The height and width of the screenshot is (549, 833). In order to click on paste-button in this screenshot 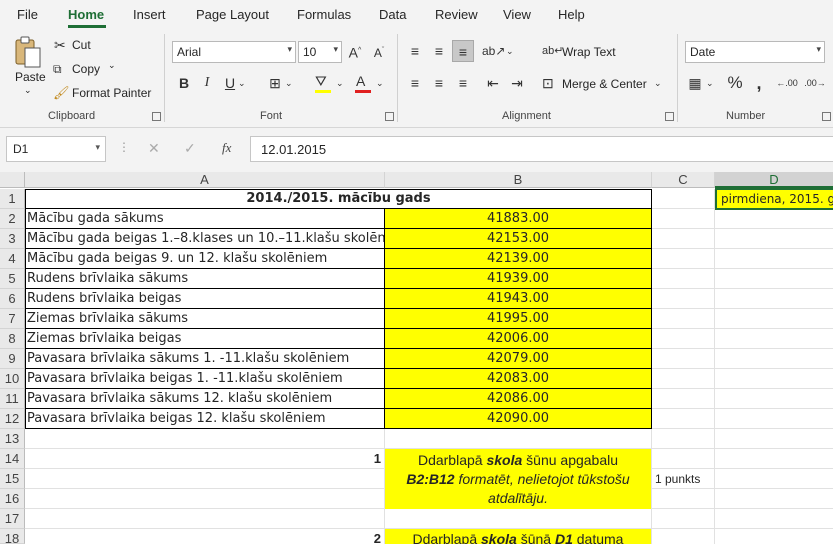, I will do `click(30, 53)`.